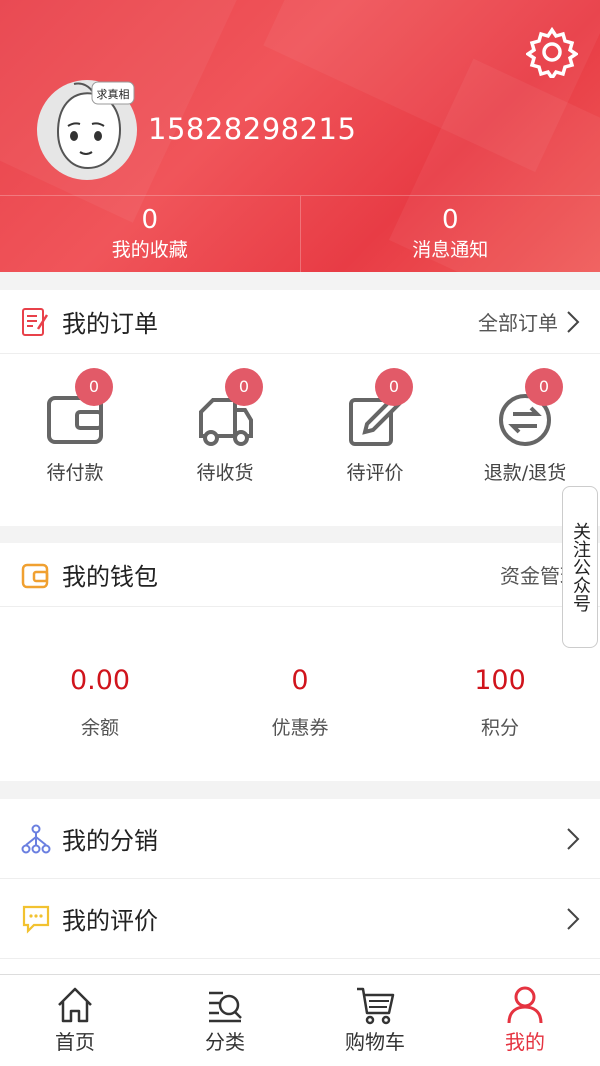 This screenshot has width=600, height=1066. Describe the element at coordinates (450, 250) in the screenshot. I see `notifications-label: 消息通知` at that location.